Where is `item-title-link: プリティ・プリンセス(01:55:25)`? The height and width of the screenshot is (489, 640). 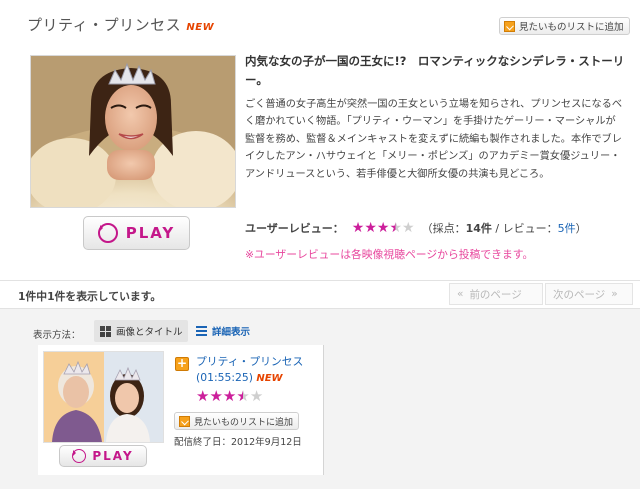
item-title-link: プリティ・プリンセス(01:55:25) is located at coordinates (249, 369).